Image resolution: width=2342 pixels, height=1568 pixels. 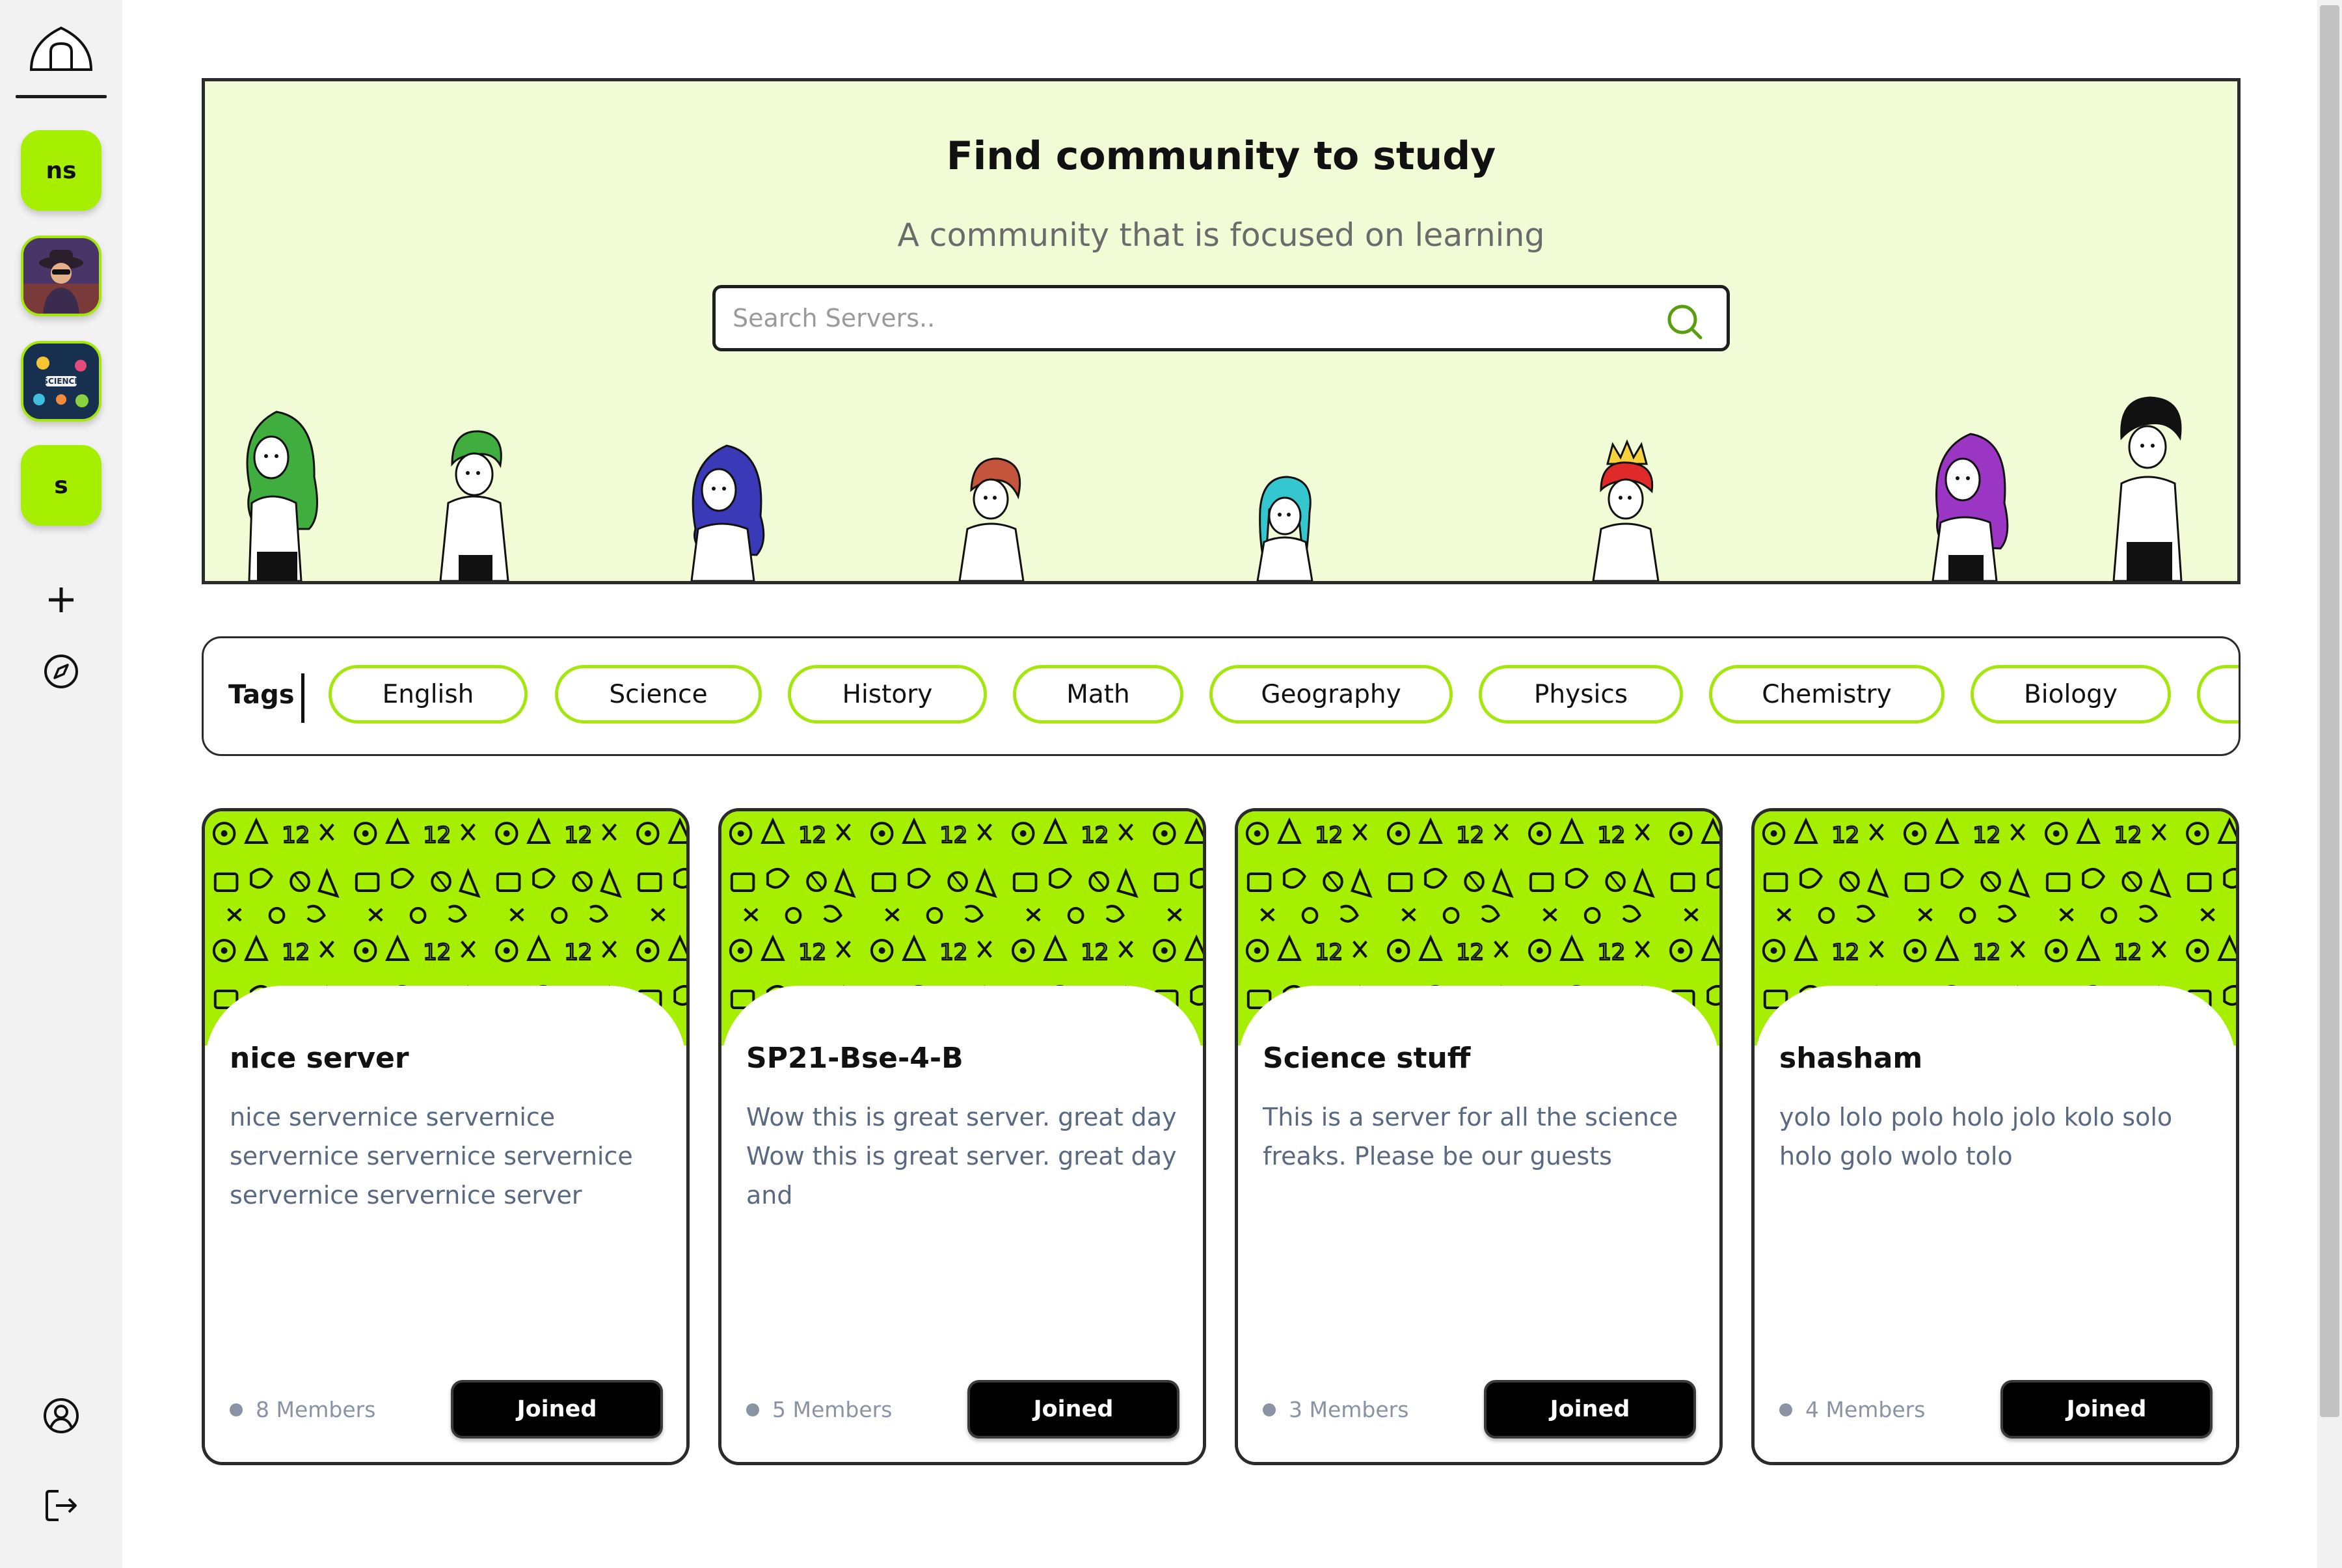 What do you see at coordinates (1581, 694) in the screenshot?
I see `tag-physics: Physics` at bounding box center [1581, 694].